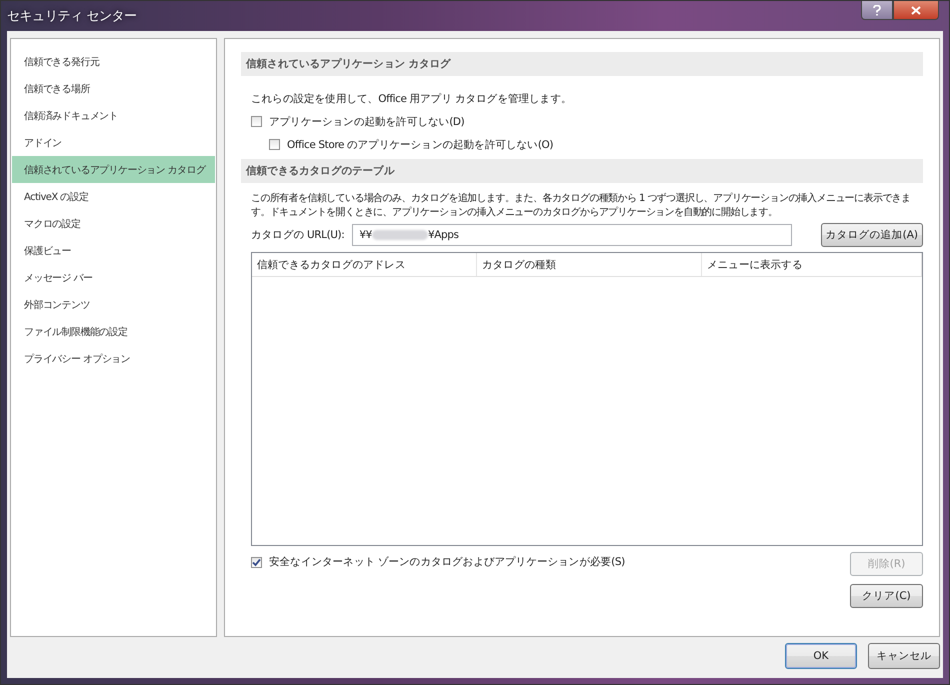 The height and width of the screenshot is (685, 950). Describe the element at coordinates (447, 562) in the screenshot. I see `checkbox-label: 安全なインターネット ゾーンのカタログおよびアプリケーションが必要(S)` at that location.